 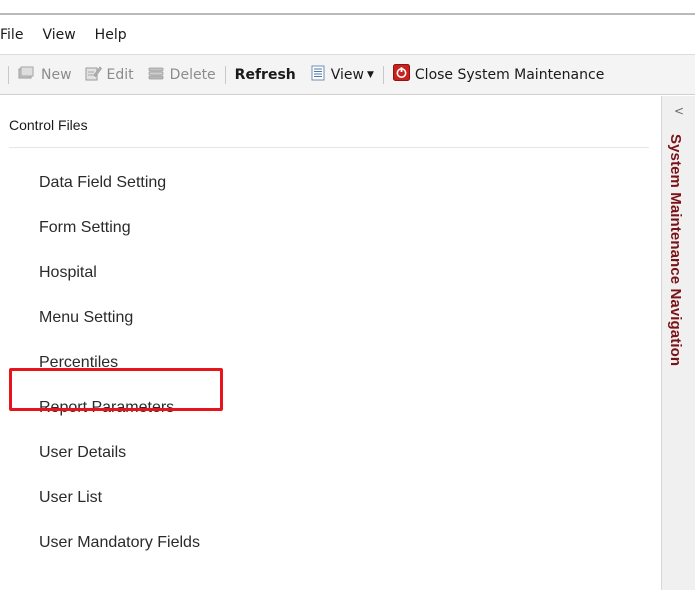 I want to click on refresh-button-label: Refresh, so click(x=265, y=74).